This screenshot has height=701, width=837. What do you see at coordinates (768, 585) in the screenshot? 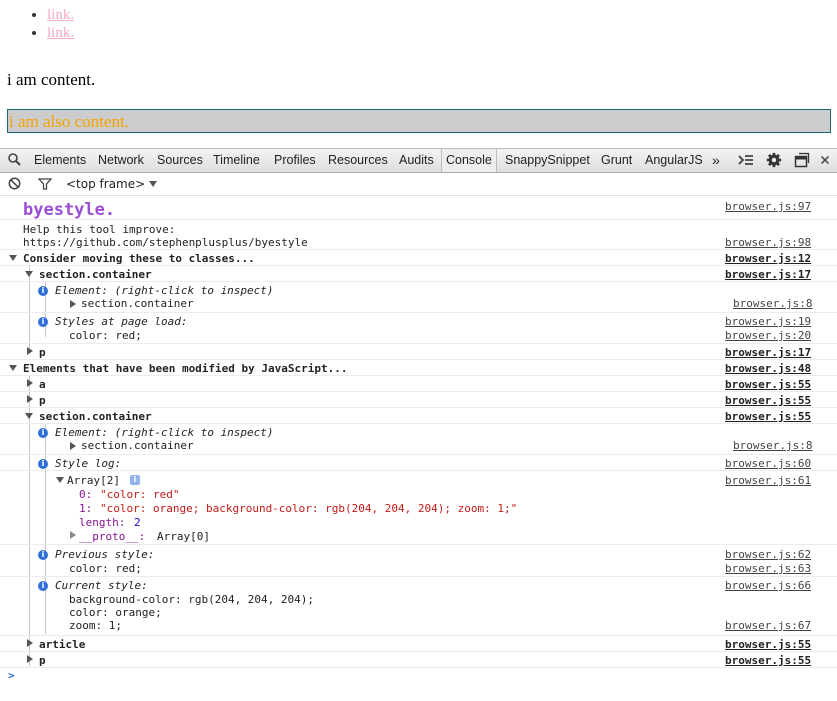
I see `source-link: browser.js:66` at bounding box center [768, 585].